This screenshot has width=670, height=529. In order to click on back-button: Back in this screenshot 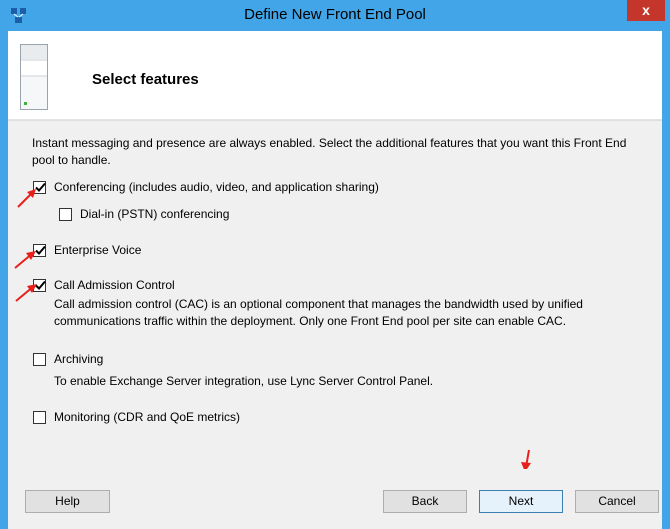, I will do `click(425, 501)`.